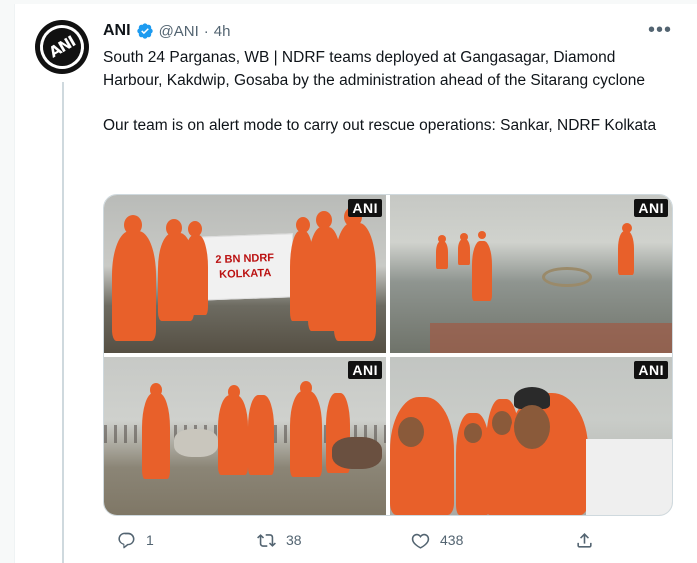 The image size is (697, 563). Describe the element at coordinates (63, 322) in the screenshot. I see `thread-line` at that location.